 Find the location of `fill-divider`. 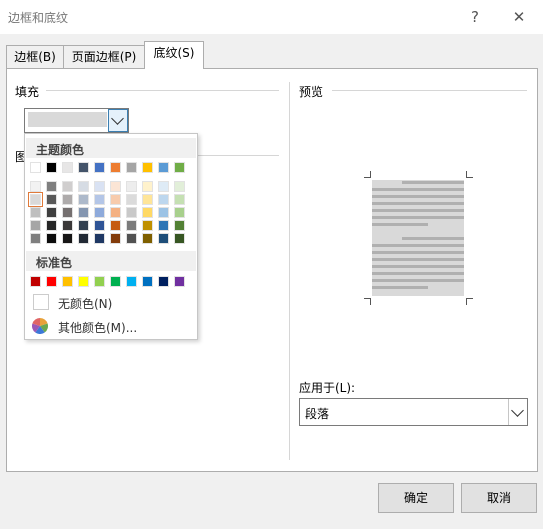

fill-divider is located at coordinates (162, 90).